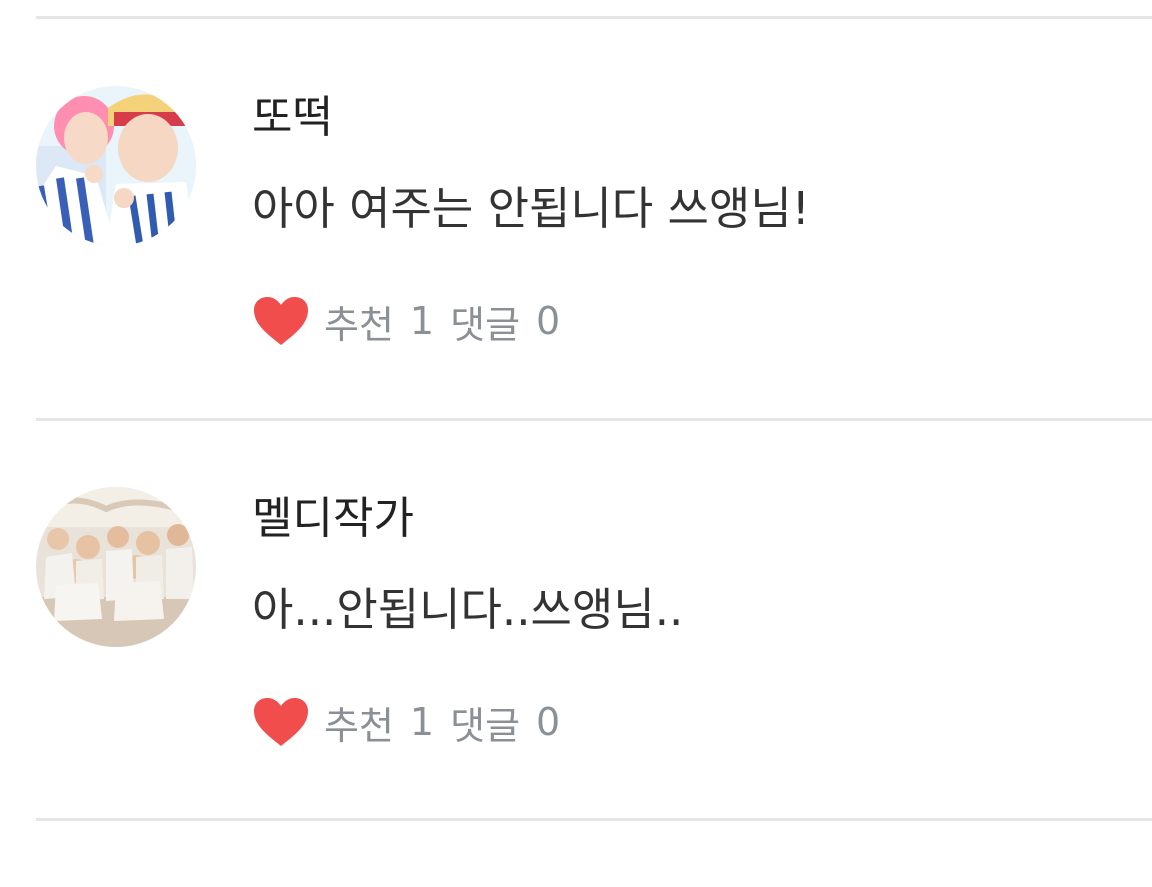  I want to click on comment-author: 멜디작가, so click(333, 519).